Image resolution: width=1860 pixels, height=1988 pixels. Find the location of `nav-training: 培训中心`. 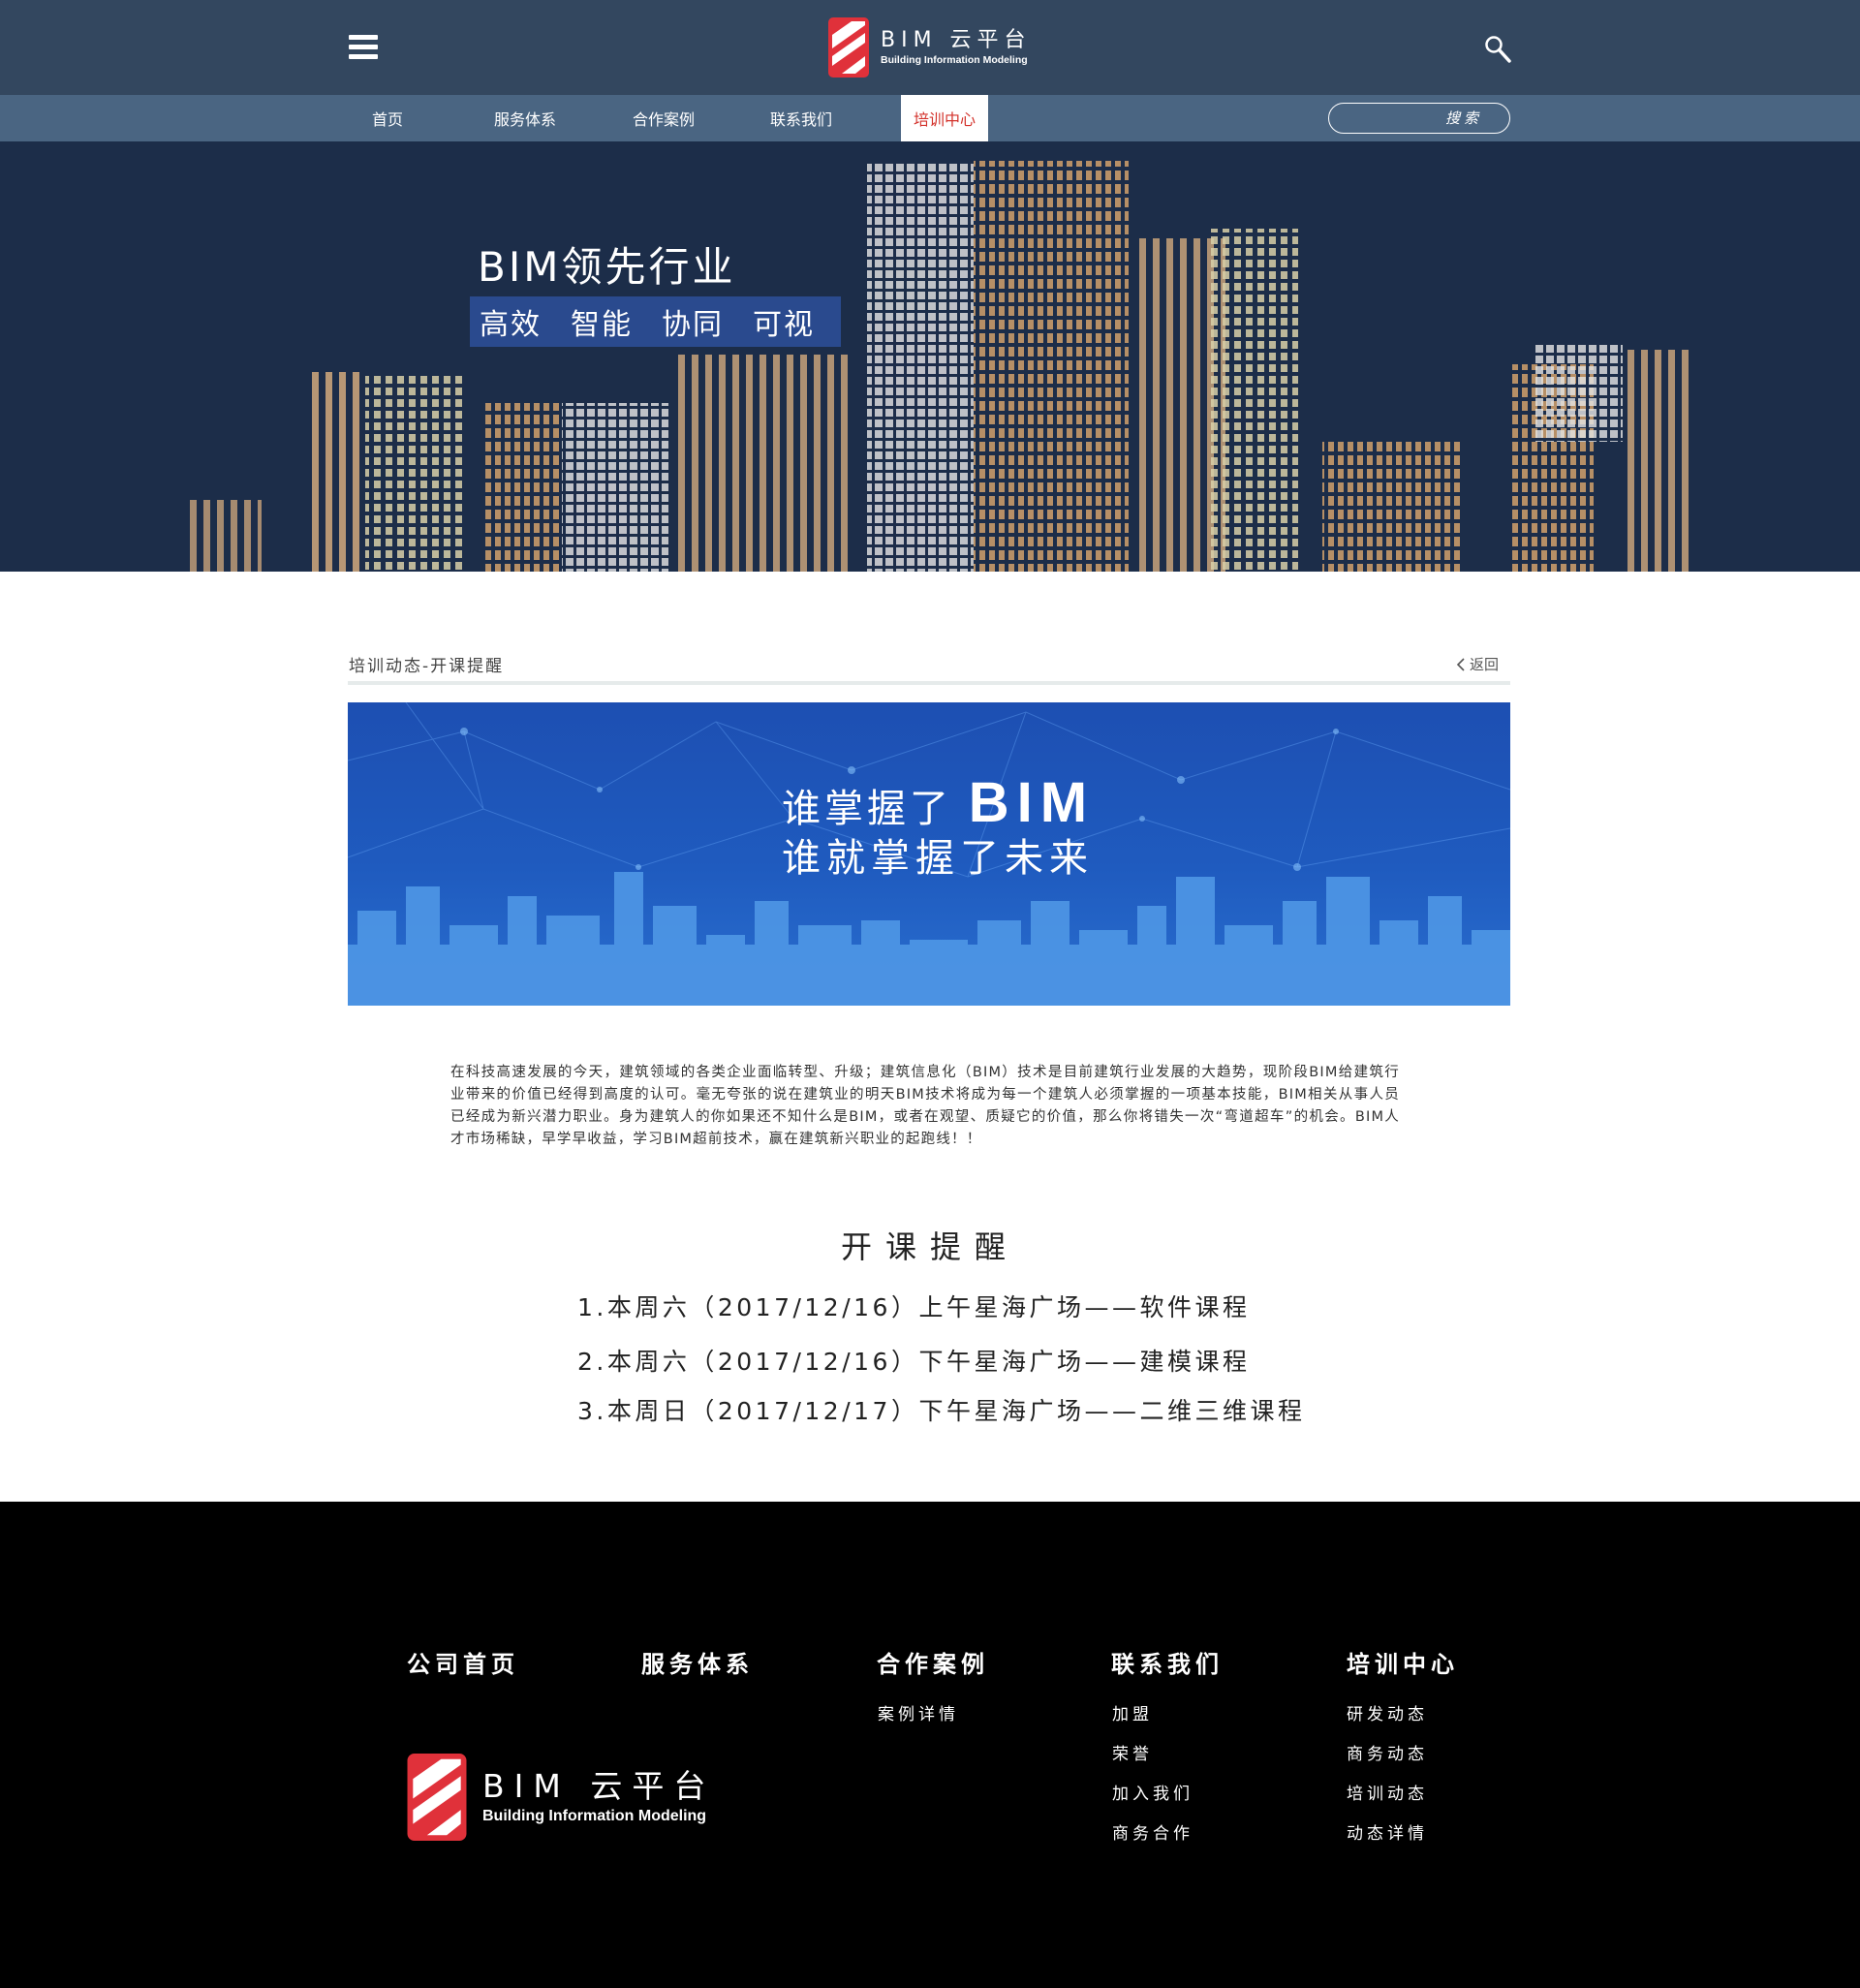

nav-training: 培训中心 is located at coordinates (944, 118).